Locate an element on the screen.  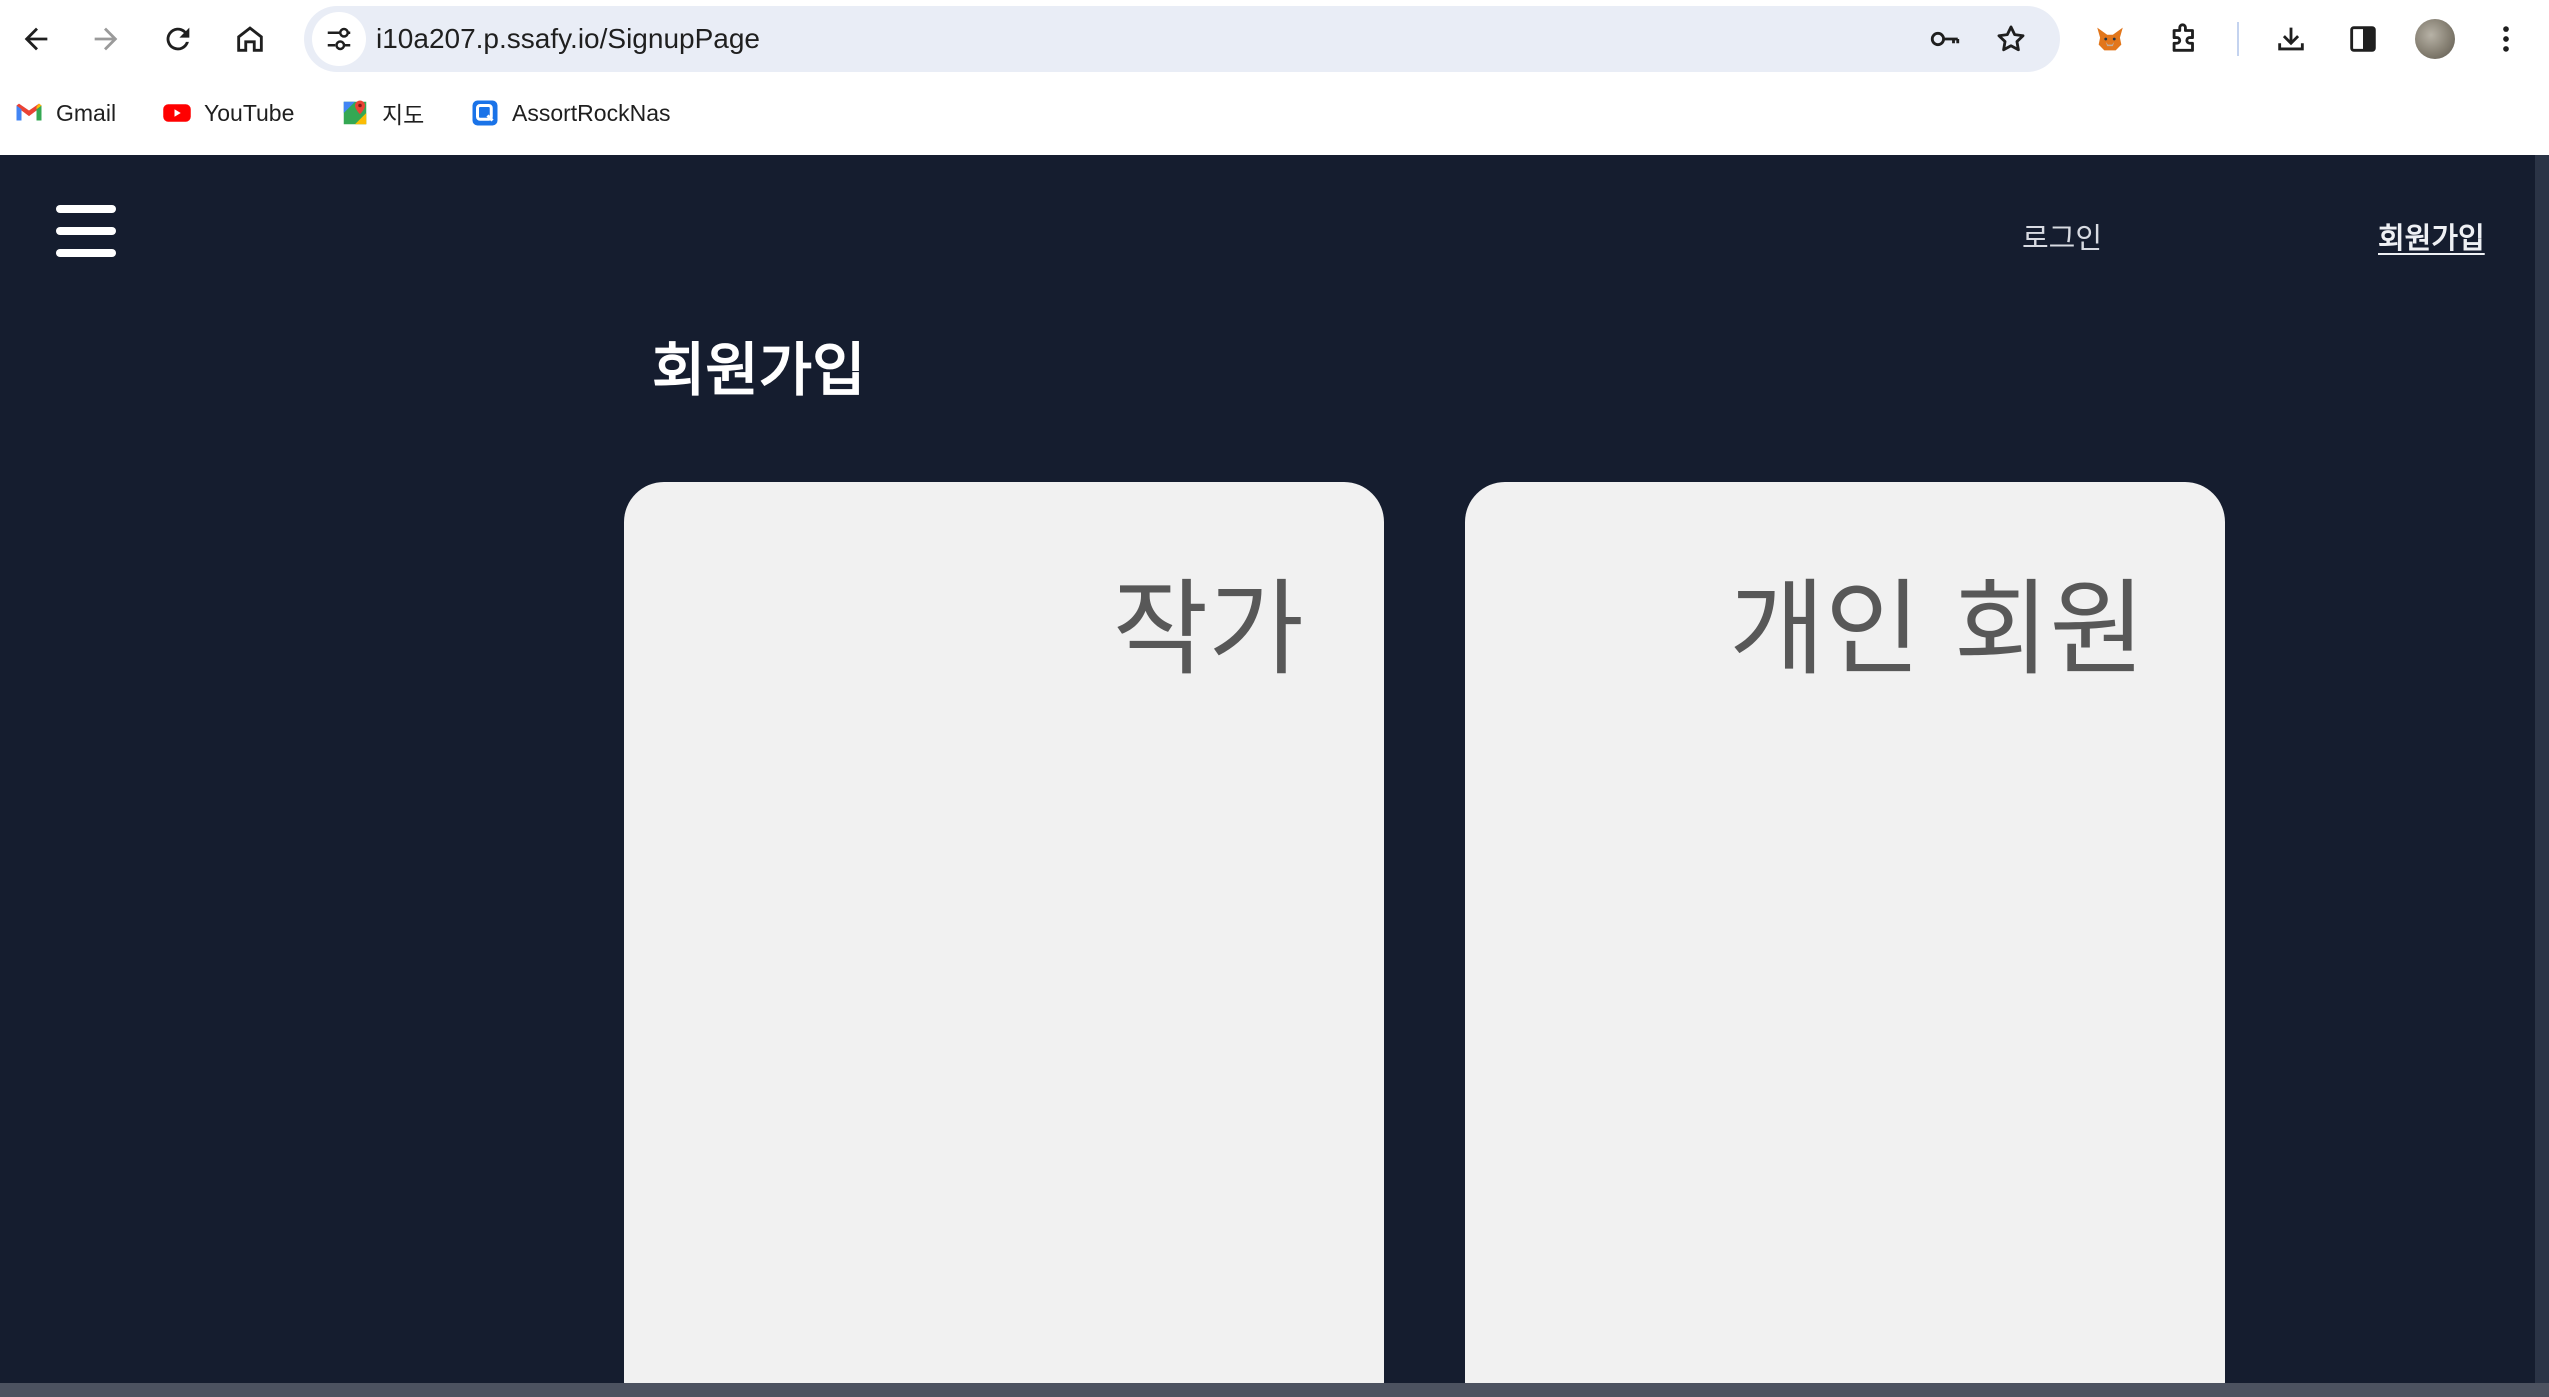
forward-button is located at coordinates (106, 39).